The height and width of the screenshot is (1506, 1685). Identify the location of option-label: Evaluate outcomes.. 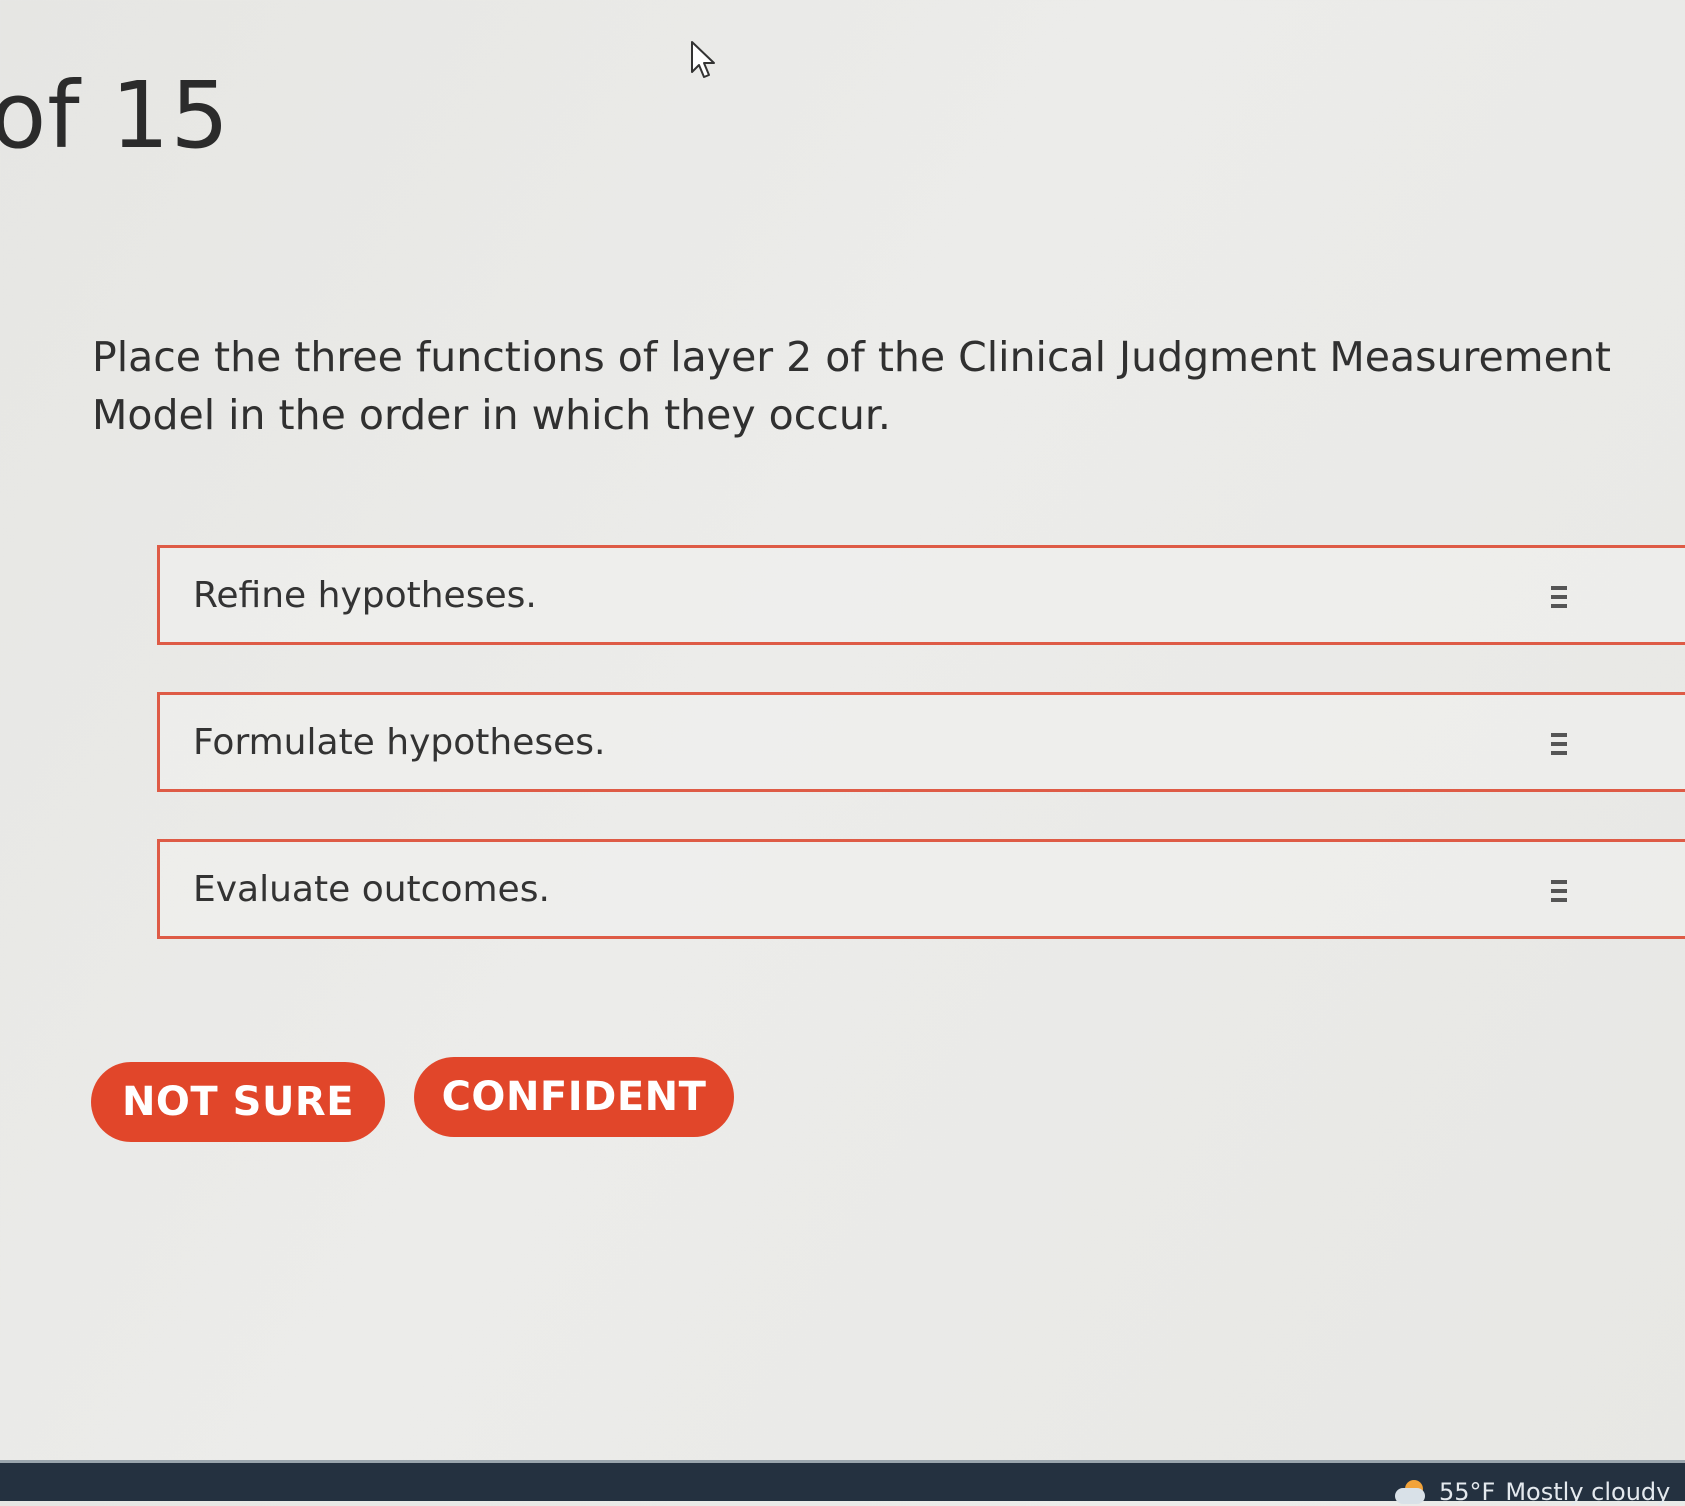
(371, 889).